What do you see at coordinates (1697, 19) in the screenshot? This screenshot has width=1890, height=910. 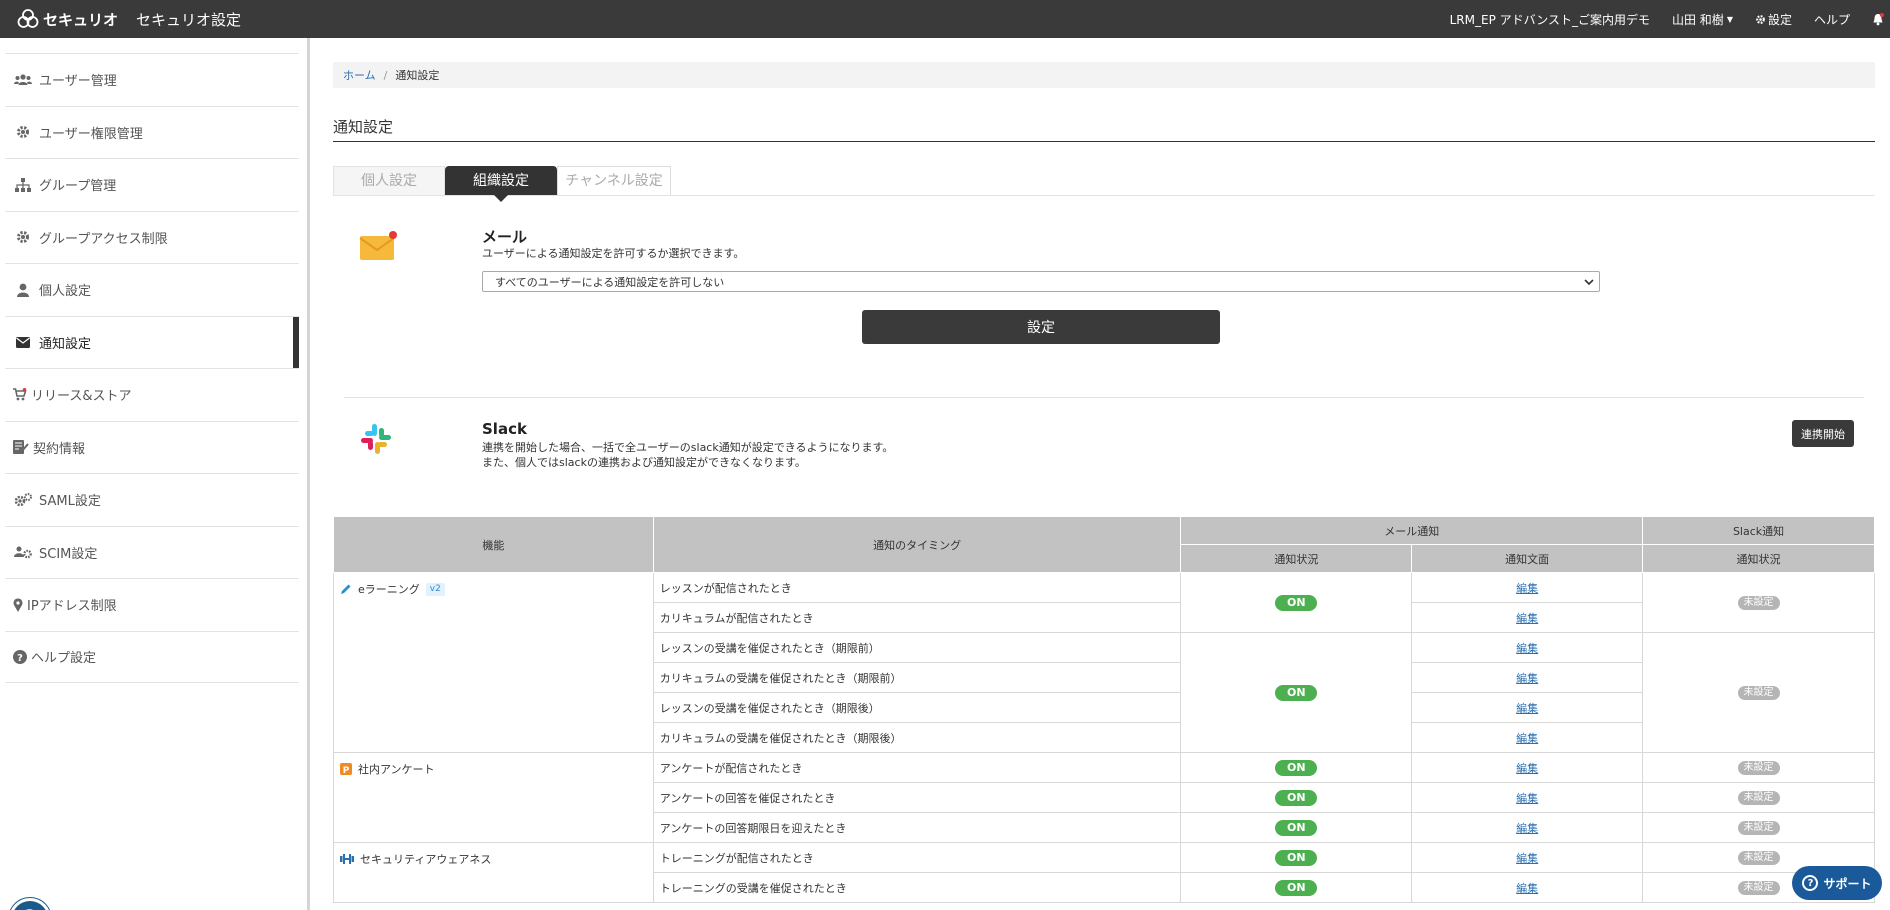 I see `user-name: 山田 和樹` at bounding box center [1697, 19].